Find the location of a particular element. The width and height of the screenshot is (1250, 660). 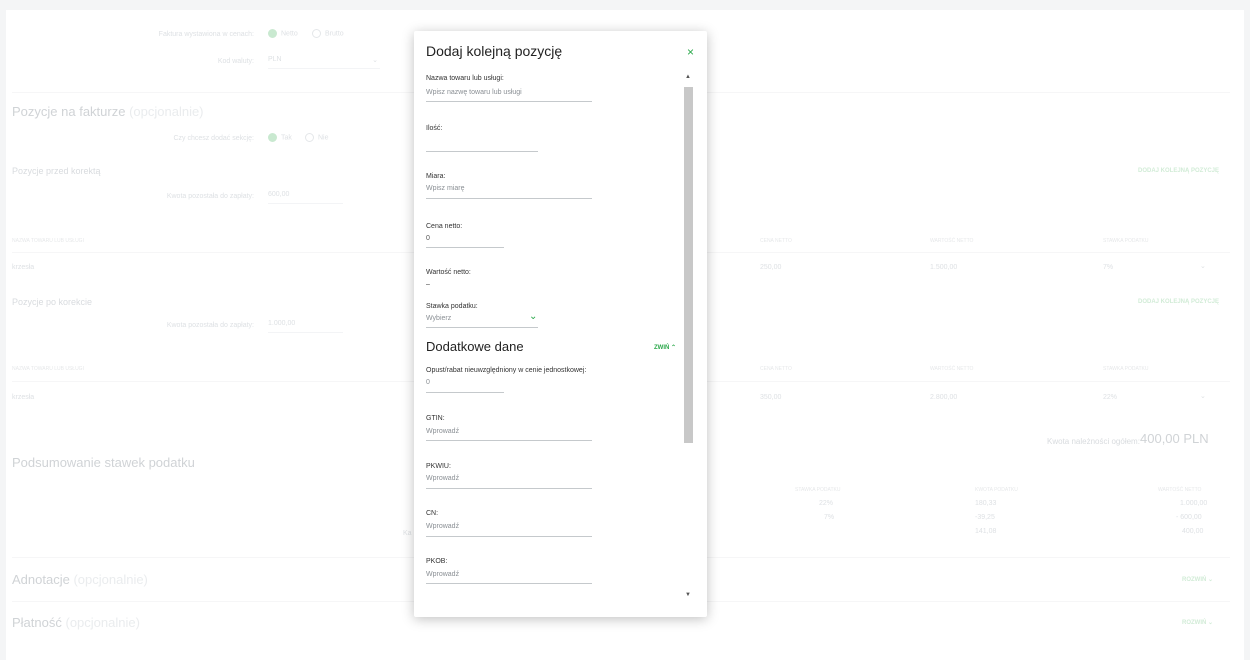

net-price-label: Cena netto: is located at coordinates (444, 226).